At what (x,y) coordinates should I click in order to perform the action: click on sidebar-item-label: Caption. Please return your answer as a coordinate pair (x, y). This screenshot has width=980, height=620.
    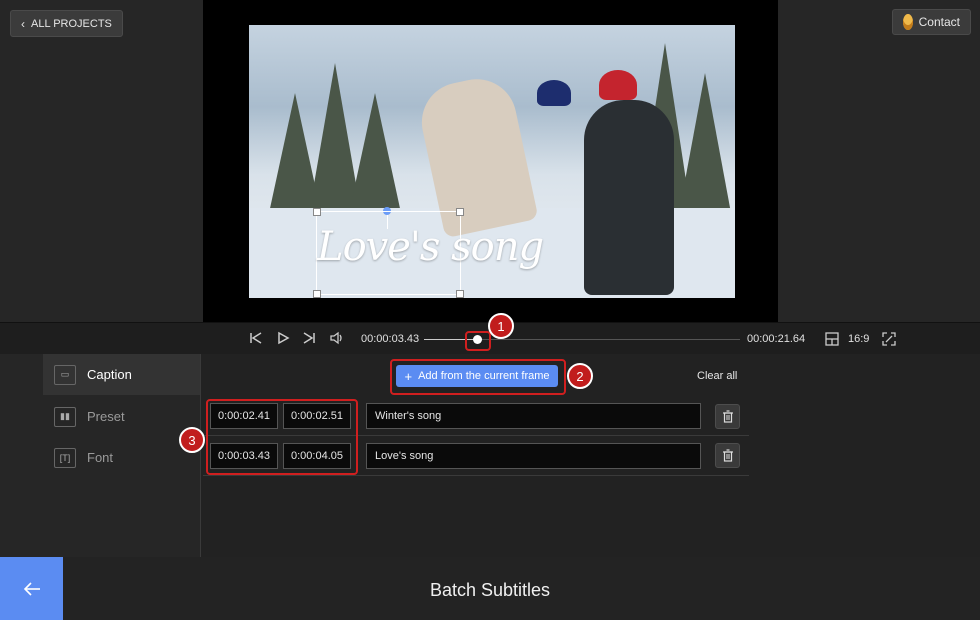
    Looking at the image, I should click on (109, 374).